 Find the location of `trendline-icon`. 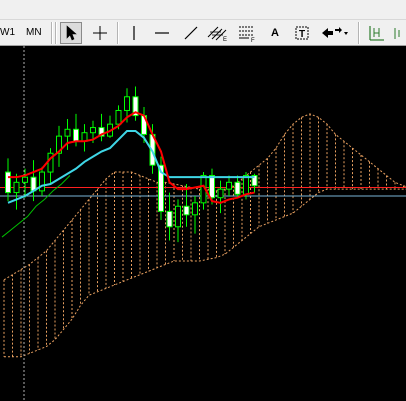

trendline-icon is located at coordinates (191, 33).